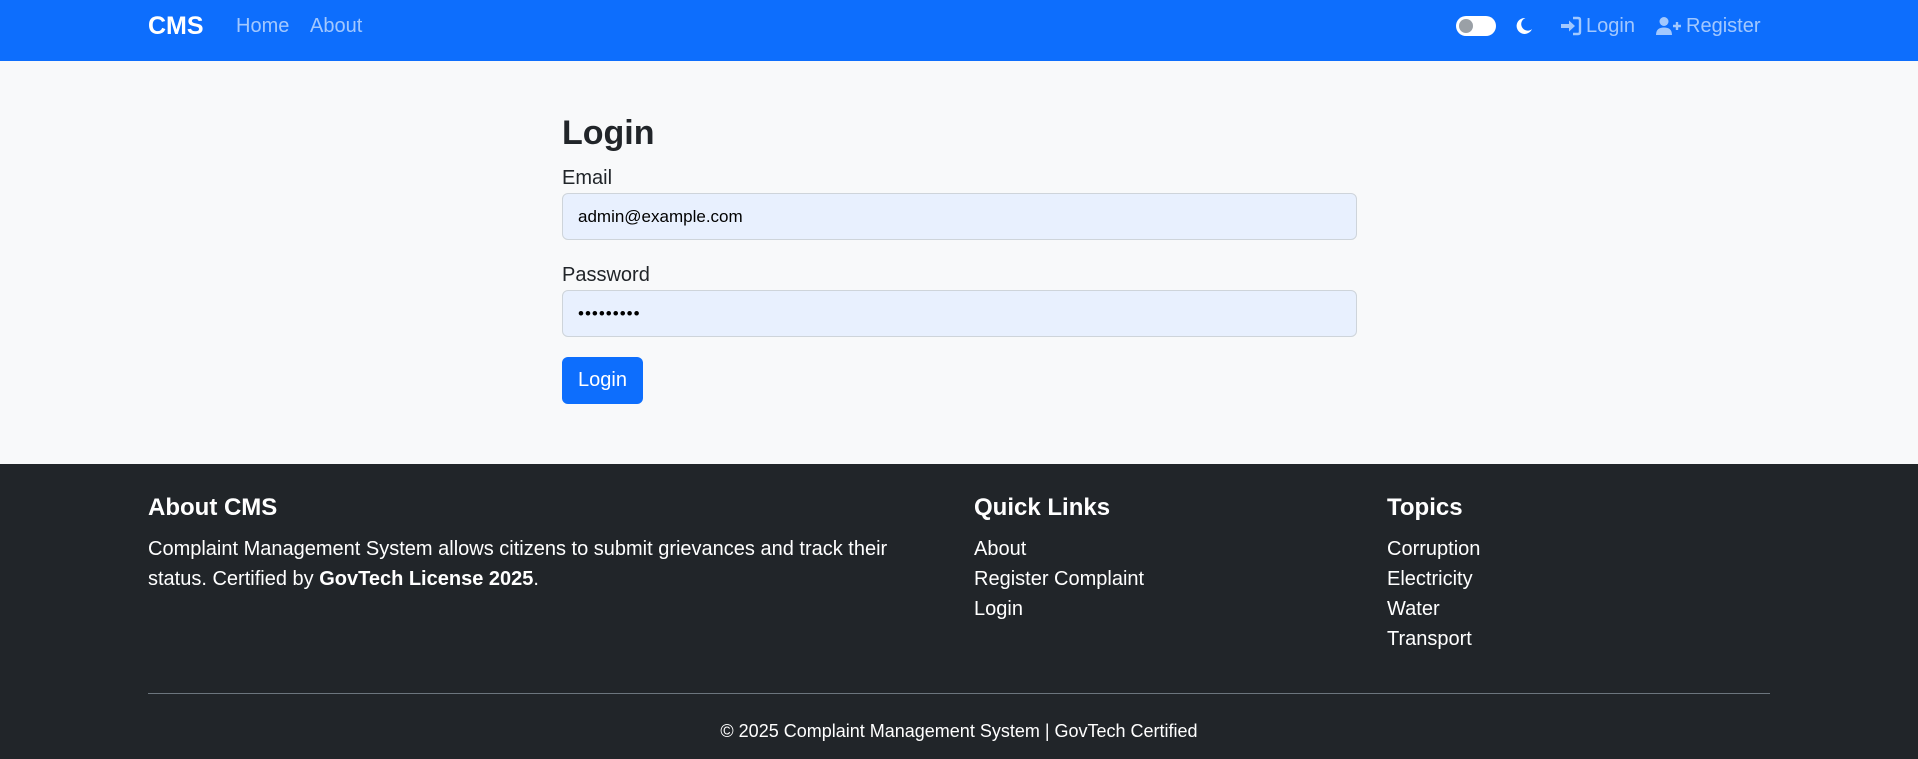  What do you see at coordinates (1537, 579) in the screenshot?
I see `list-item: Electricity` at bounding box center [1537, 579].